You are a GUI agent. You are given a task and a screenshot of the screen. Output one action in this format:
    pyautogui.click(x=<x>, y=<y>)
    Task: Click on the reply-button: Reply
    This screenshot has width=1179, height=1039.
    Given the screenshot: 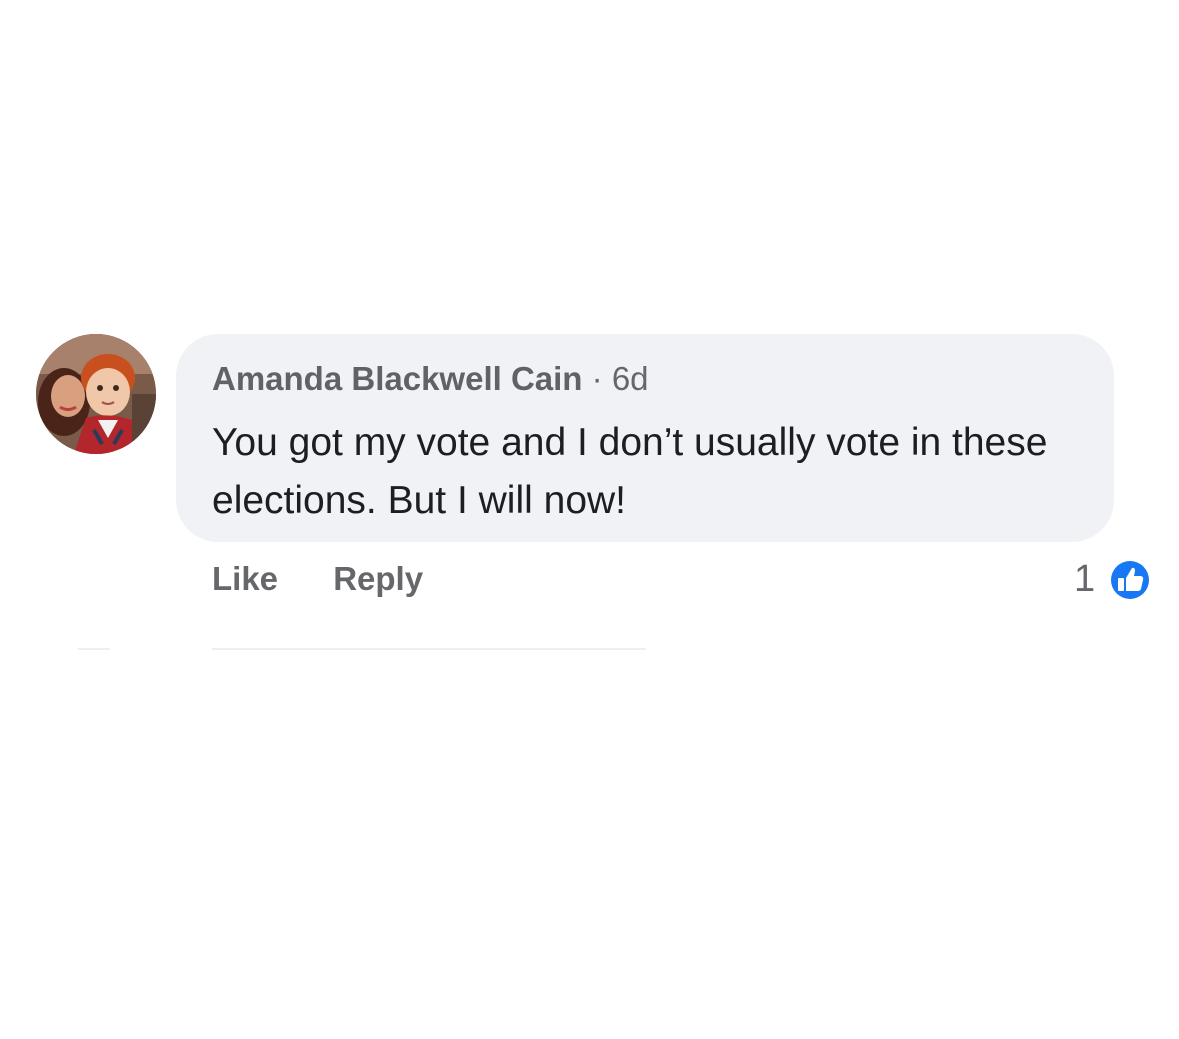 What is the action you would take?
    pyautogui.click(x=378, y=579)
    